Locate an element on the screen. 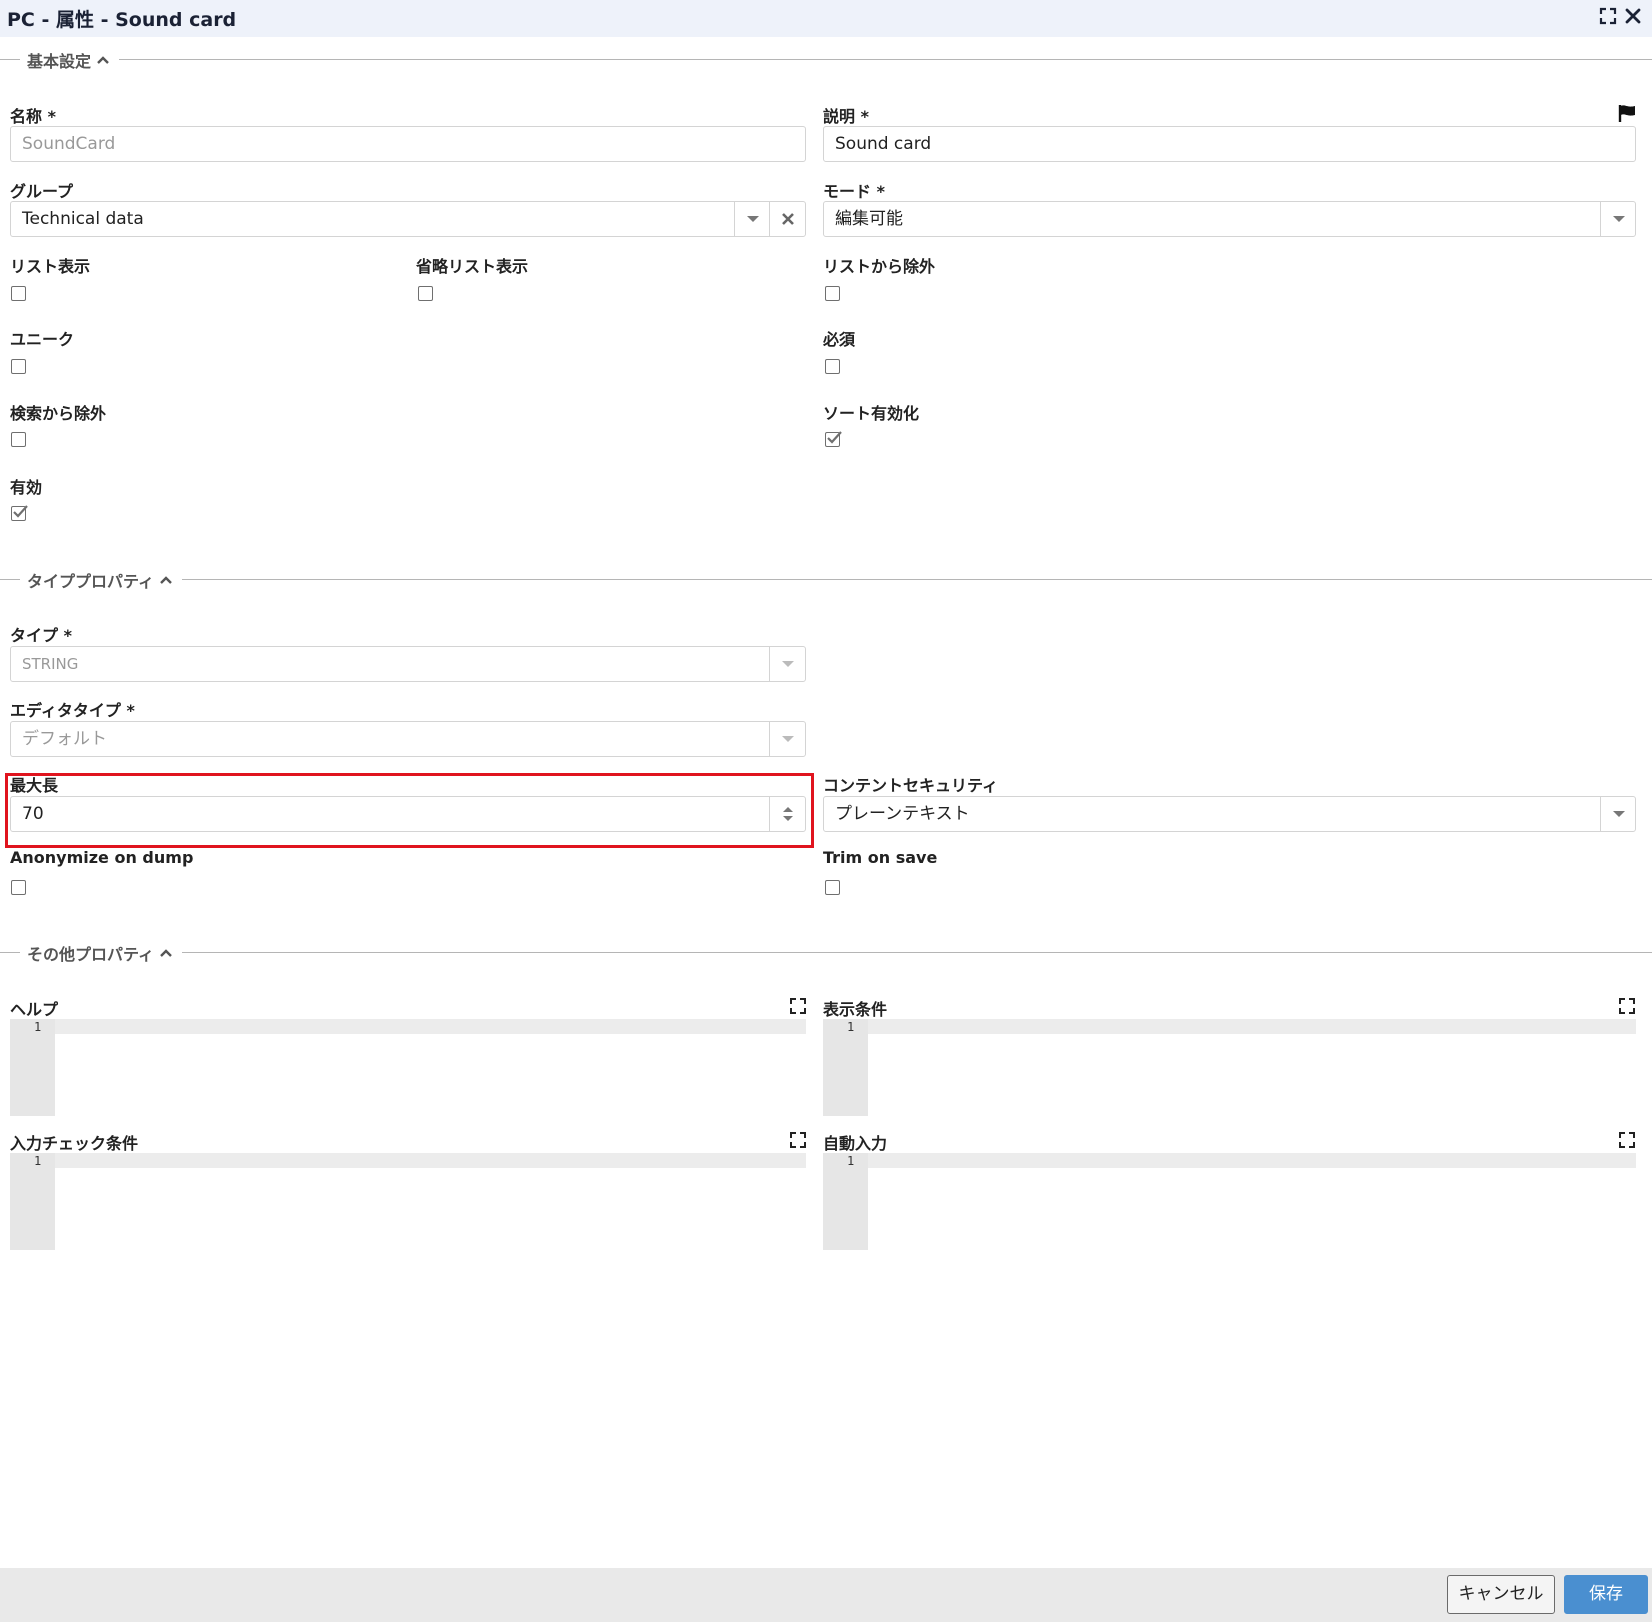 The height and width of the screenshot is (1622, 1652). description-field: Sound card is located at coordinates (1229, 144).